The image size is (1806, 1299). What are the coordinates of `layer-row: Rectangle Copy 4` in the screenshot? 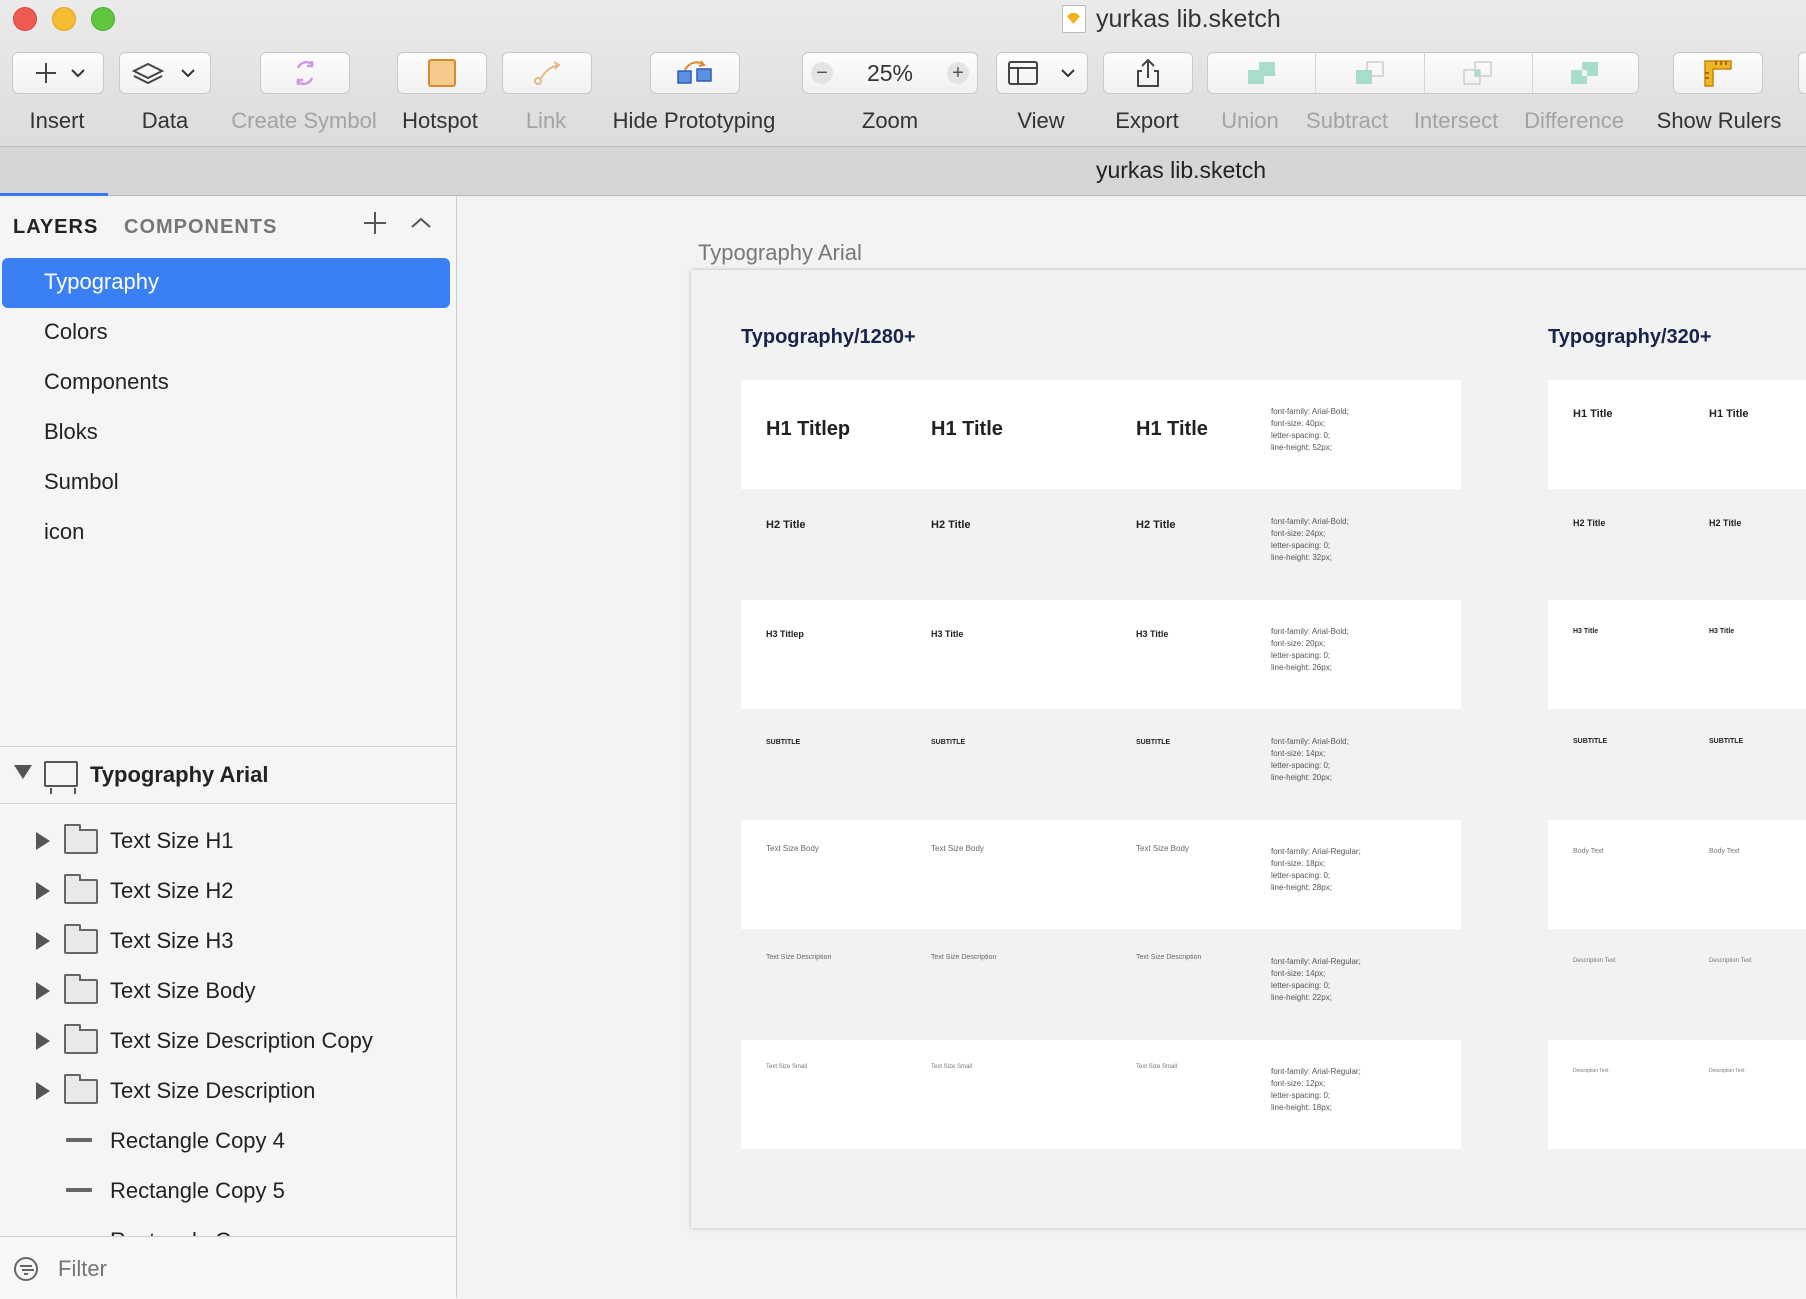 It's located at (228, 1141).